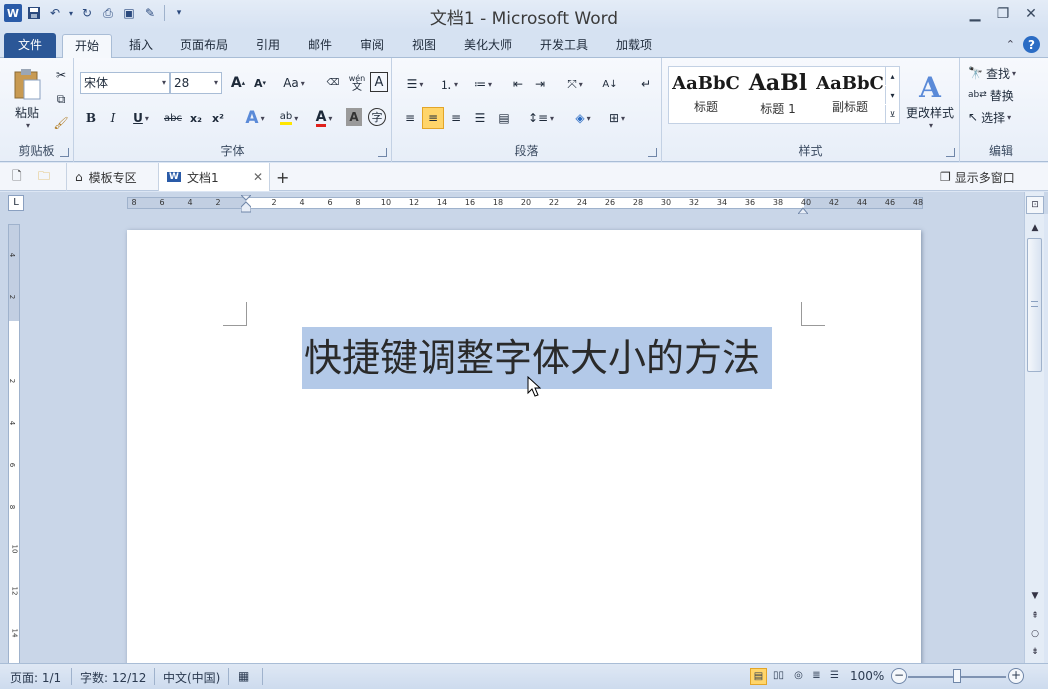 This screenshot has width=1048, height=689. Describe the element at coordinates (320, 46) in the screenshot. I see `tab-mailings: 邮件` at that location.